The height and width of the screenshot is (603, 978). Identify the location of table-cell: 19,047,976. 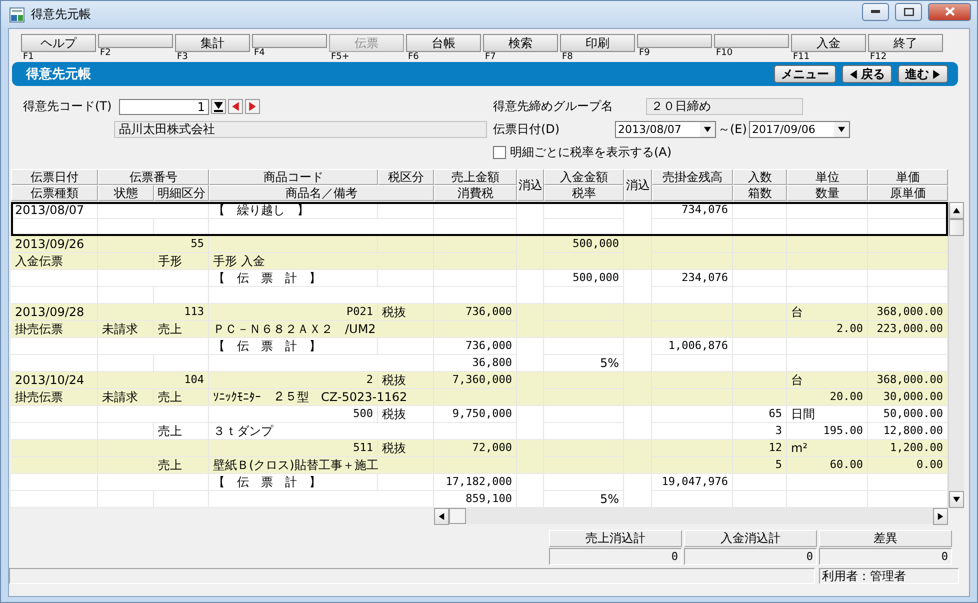
(695, 482).